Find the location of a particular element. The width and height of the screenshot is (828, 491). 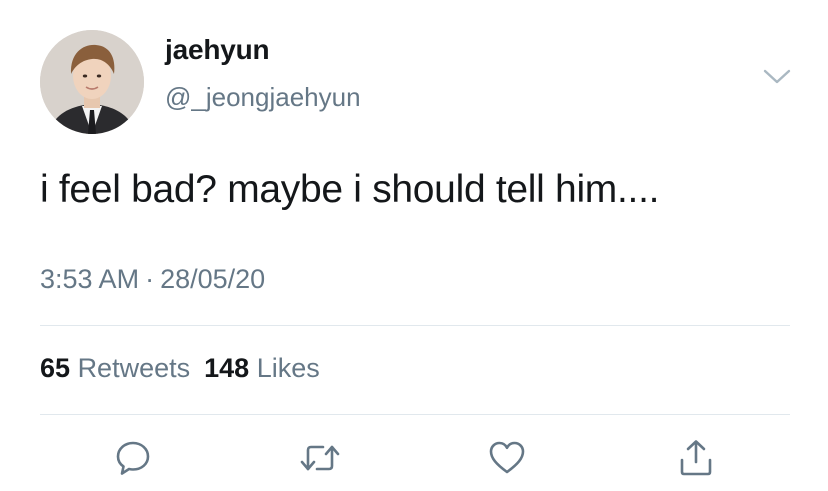

display-name: jaehyun is located at coordinates (217, 50).